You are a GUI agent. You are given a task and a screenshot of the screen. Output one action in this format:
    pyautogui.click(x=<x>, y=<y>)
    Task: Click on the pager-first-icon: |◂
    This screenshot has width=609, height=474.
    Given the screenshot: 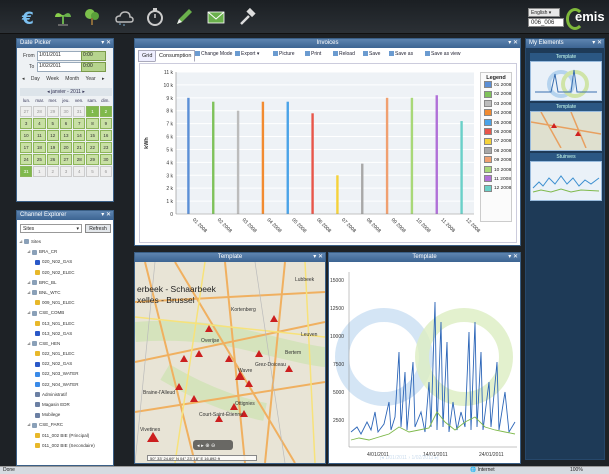 What is the action you would take?
    pyautogui.click(x=382, y=458)
    